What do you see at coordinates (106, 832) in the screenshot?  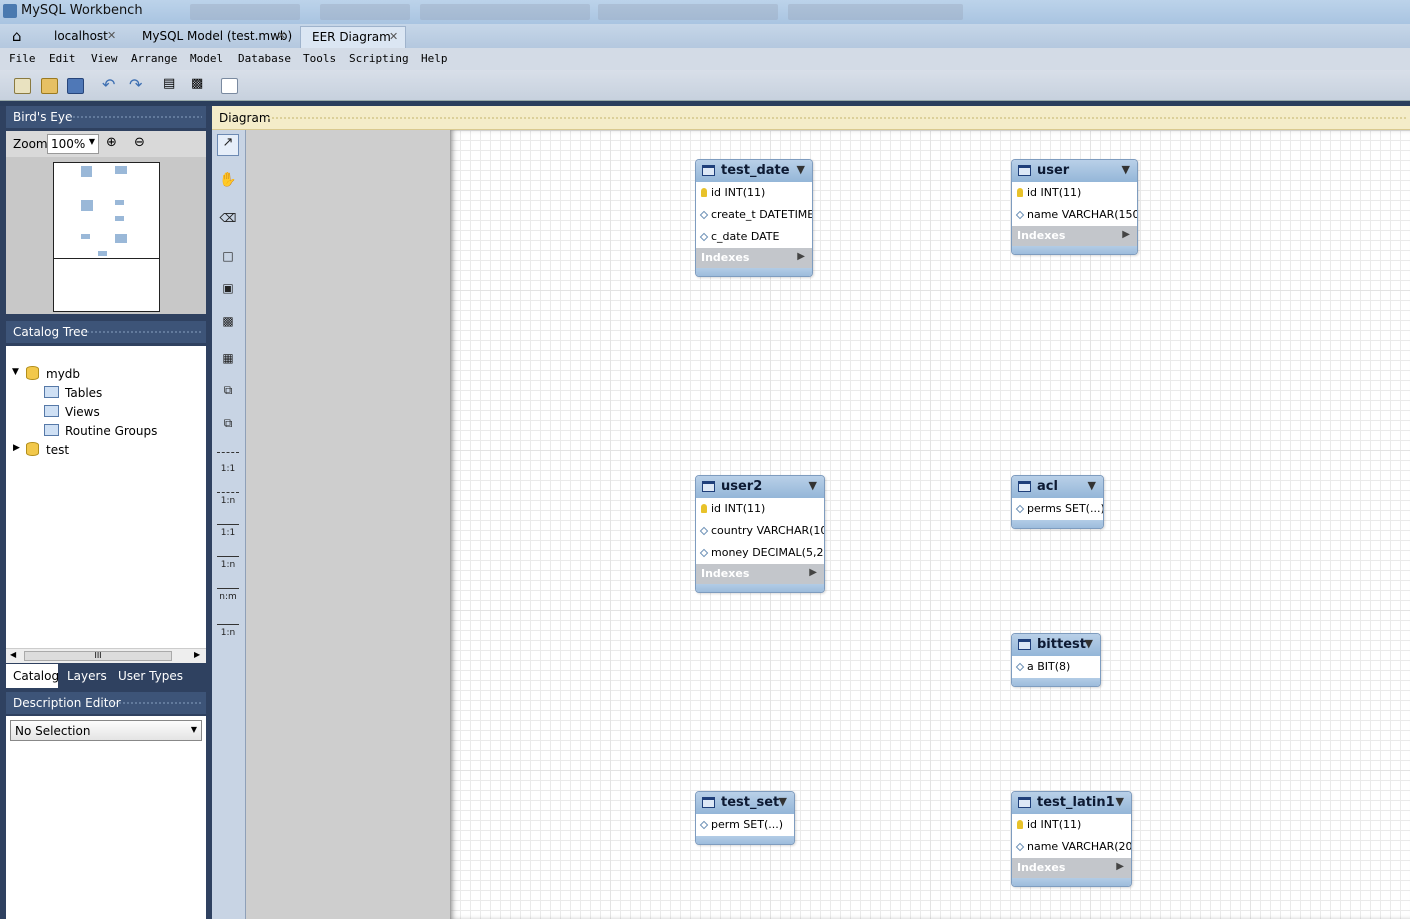 I see `description-text-area` at bounding box center [106, 832].